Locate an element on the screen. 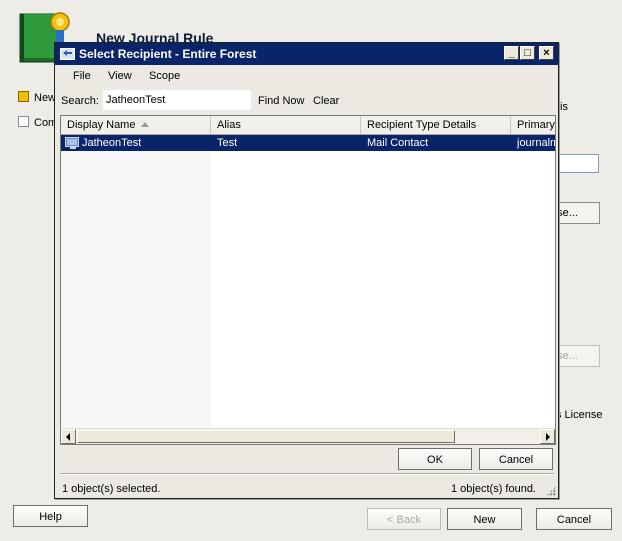  scroll-right-button is located at coordinates (547, 436).